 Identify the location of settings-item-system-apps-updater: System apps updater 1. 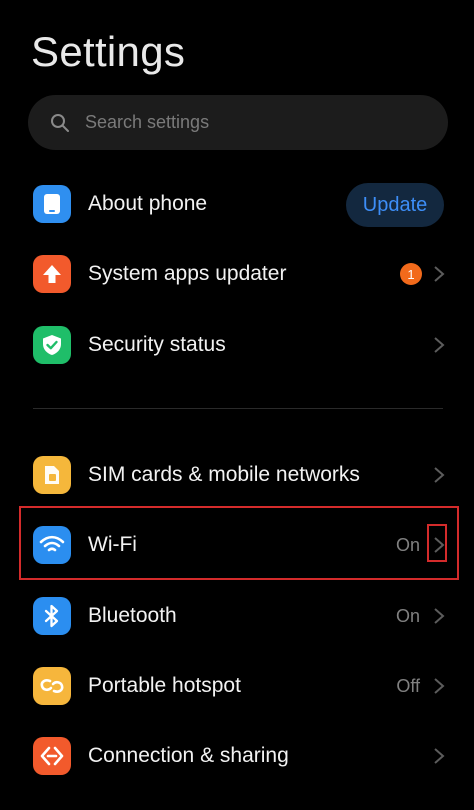
(237, 274).